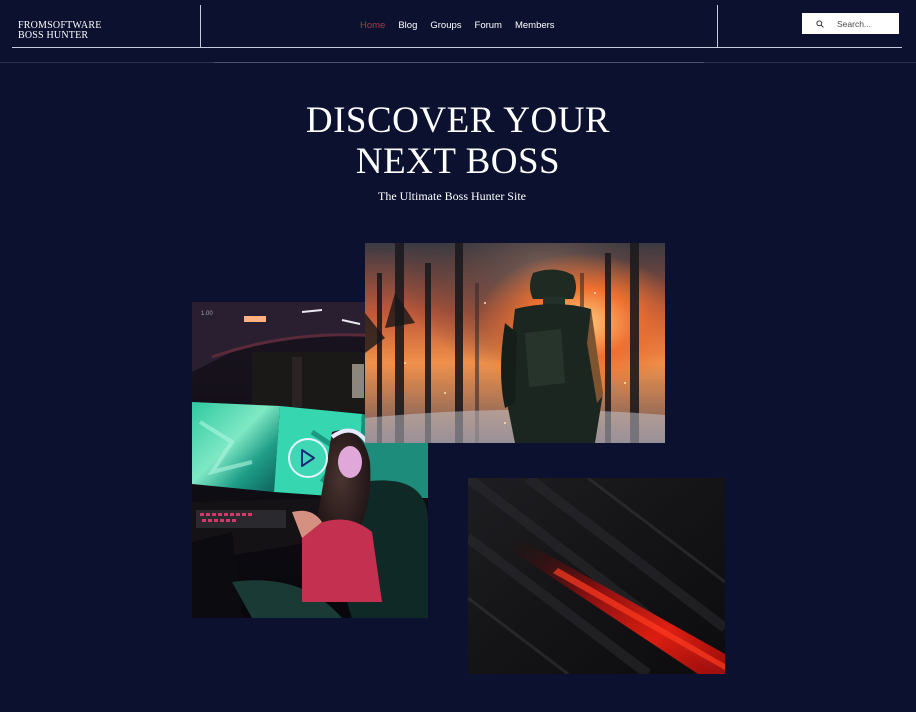  I want to click on video-counter: 1.00, so click(207, 314).